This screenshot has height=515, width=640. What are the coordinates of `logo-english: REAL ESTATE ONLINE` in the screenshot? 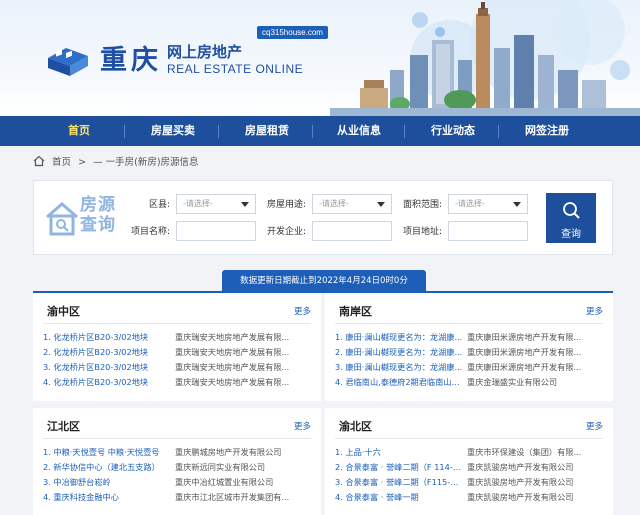 It's located at (235, 69).